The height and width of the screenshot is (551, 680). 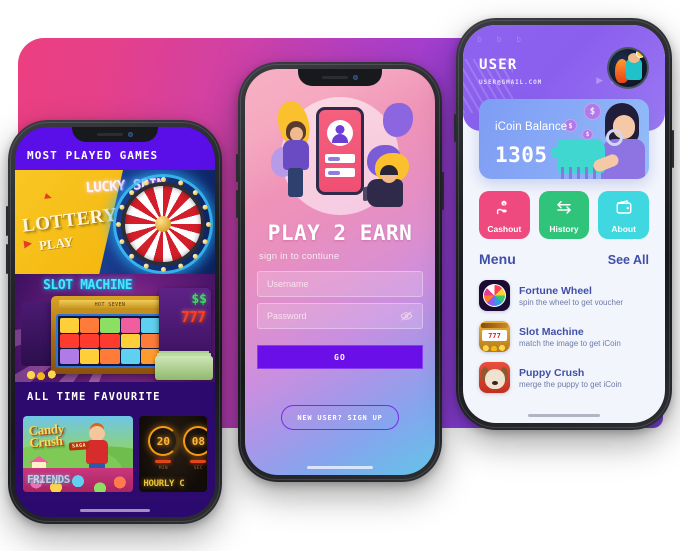 I want to click on timer-ring-seconds: 08, so click(x=195, y=441).